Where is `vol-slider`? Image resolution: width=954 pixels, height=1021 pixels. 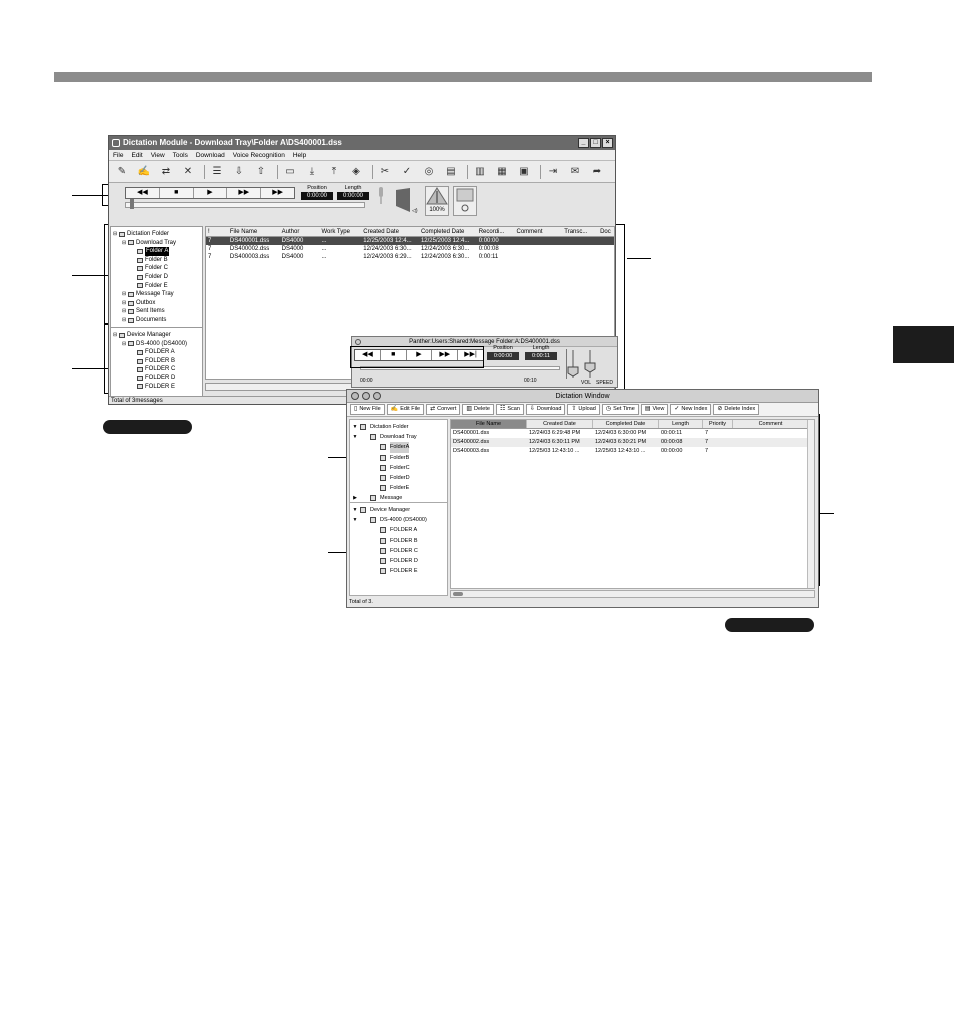
vol-slider is located at coordinates (573, 364).